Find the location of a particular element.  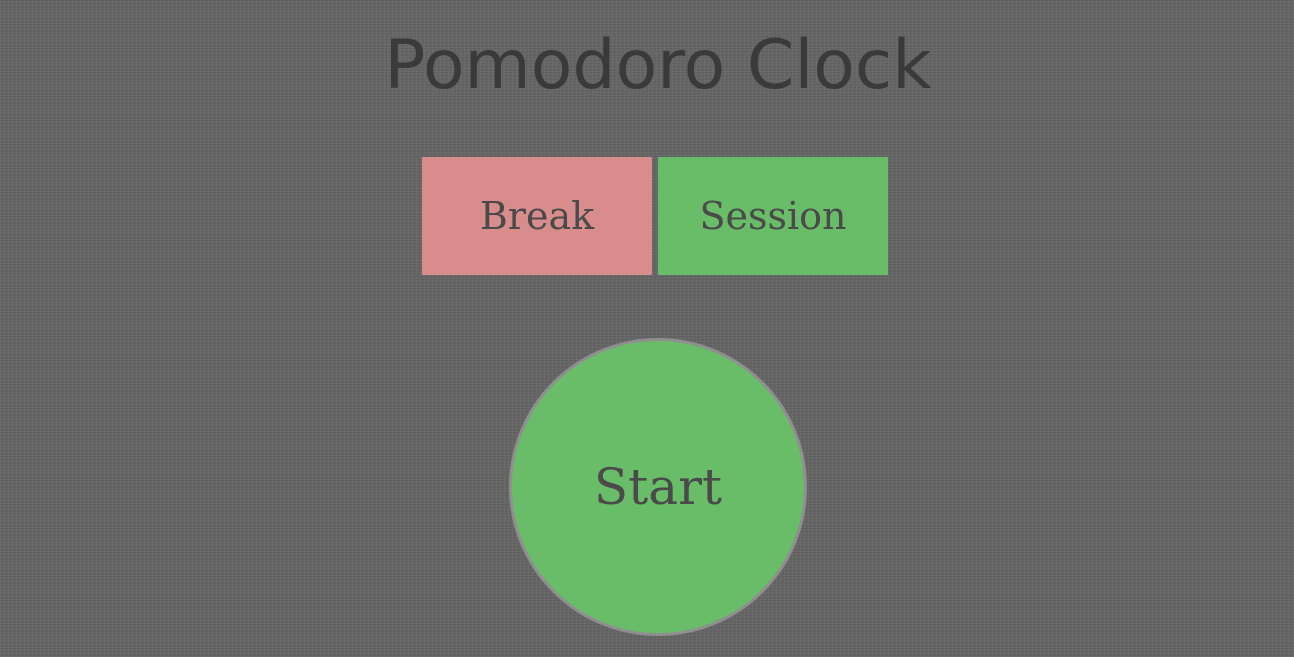

session-button: Session is located at coordinates (773, 216).